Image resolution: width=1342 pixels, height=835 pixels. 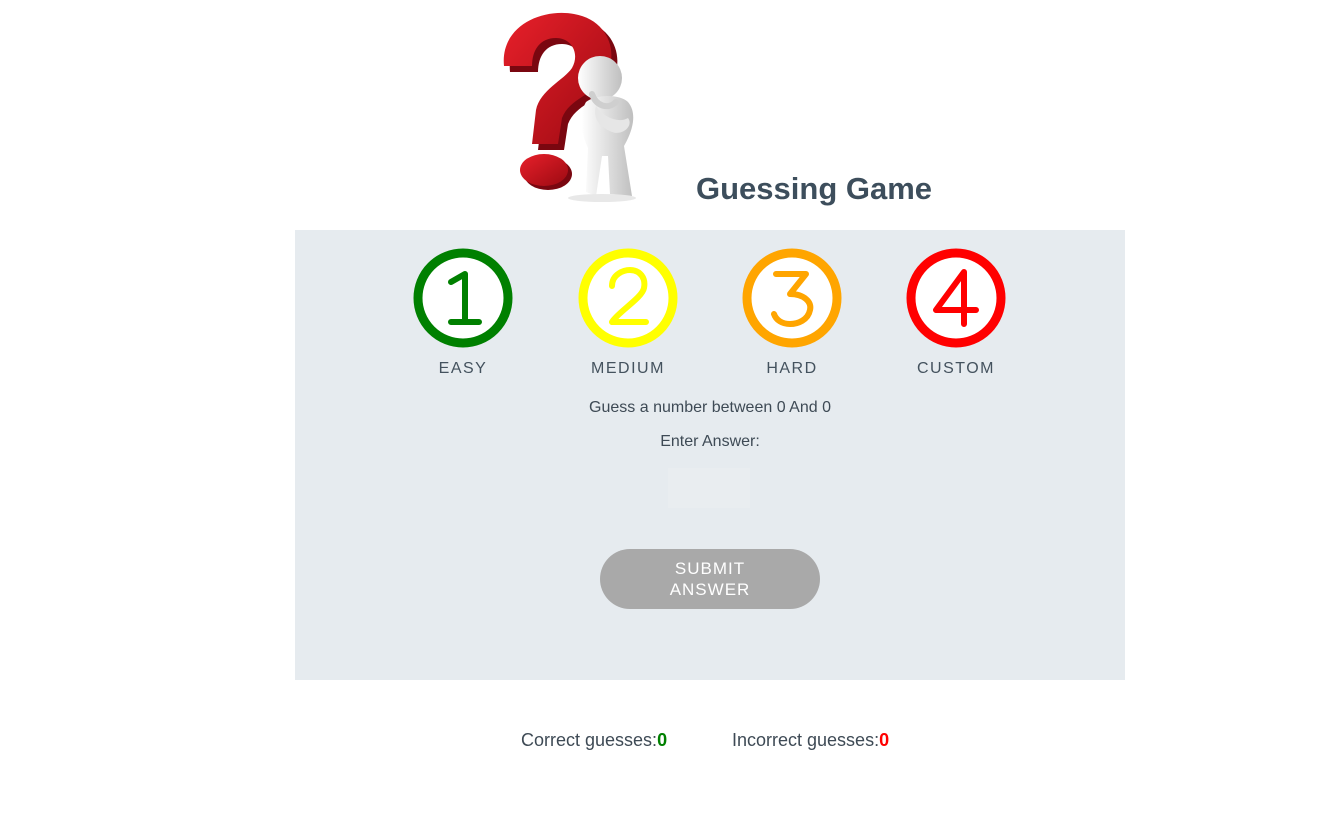 I want to click on answer-input, so click(x=709, y=488).